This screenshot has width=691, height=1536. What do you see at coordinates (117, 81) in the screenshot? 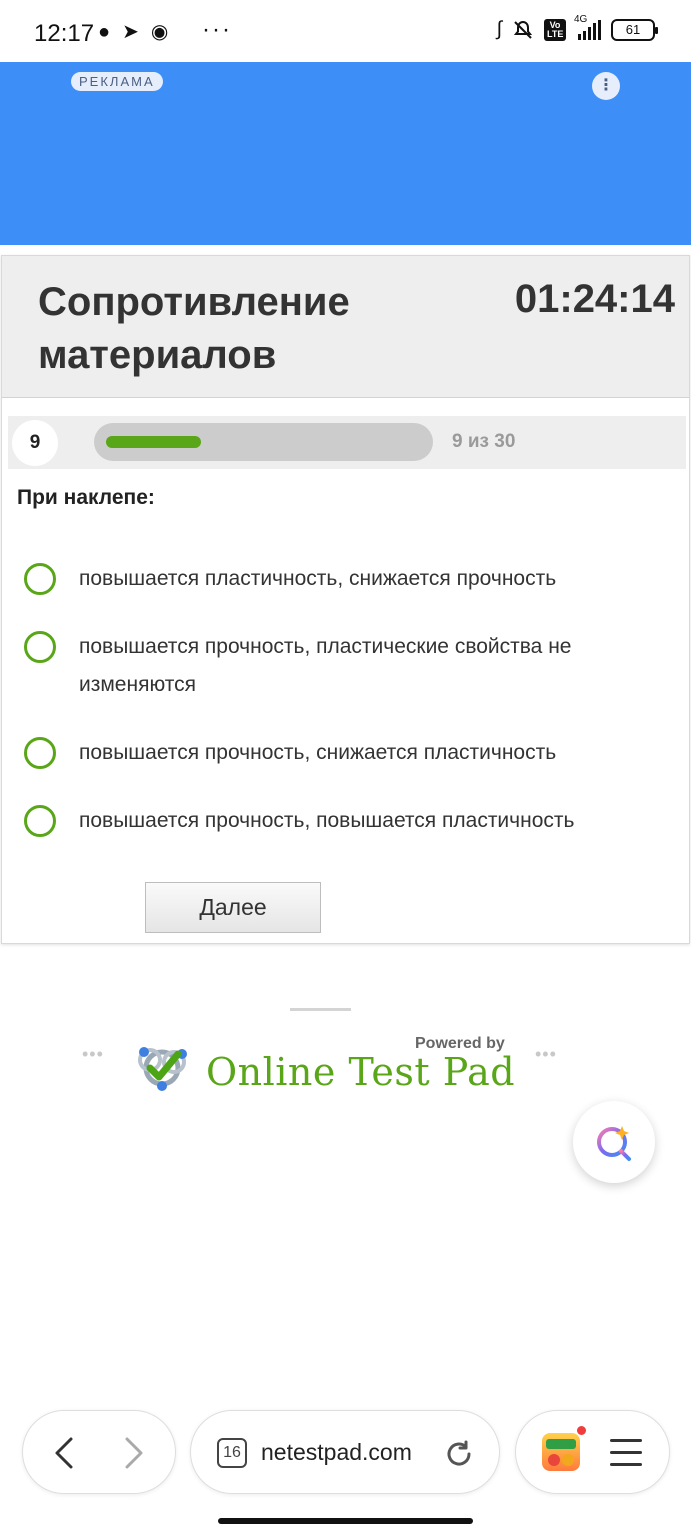
I see `ad-label: РЕКЛАМА` at bounding box center [117, 81].